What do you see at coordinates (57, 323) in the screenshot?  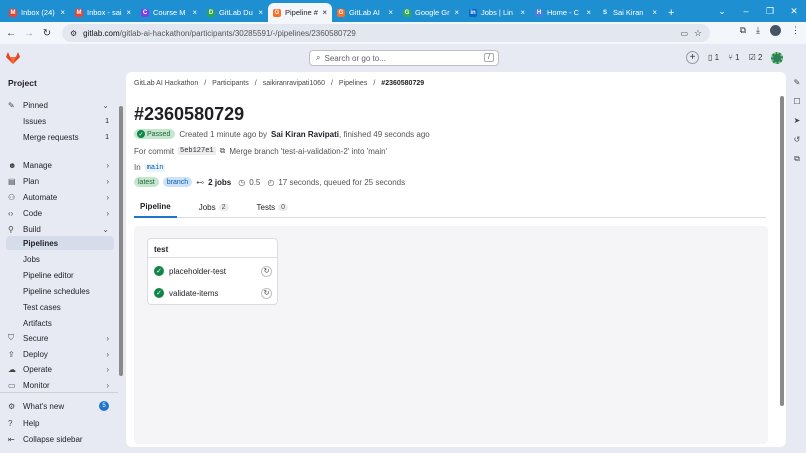 I see `sidebar-item-artifacts: Artifacts` at bounding box center [57, 323].